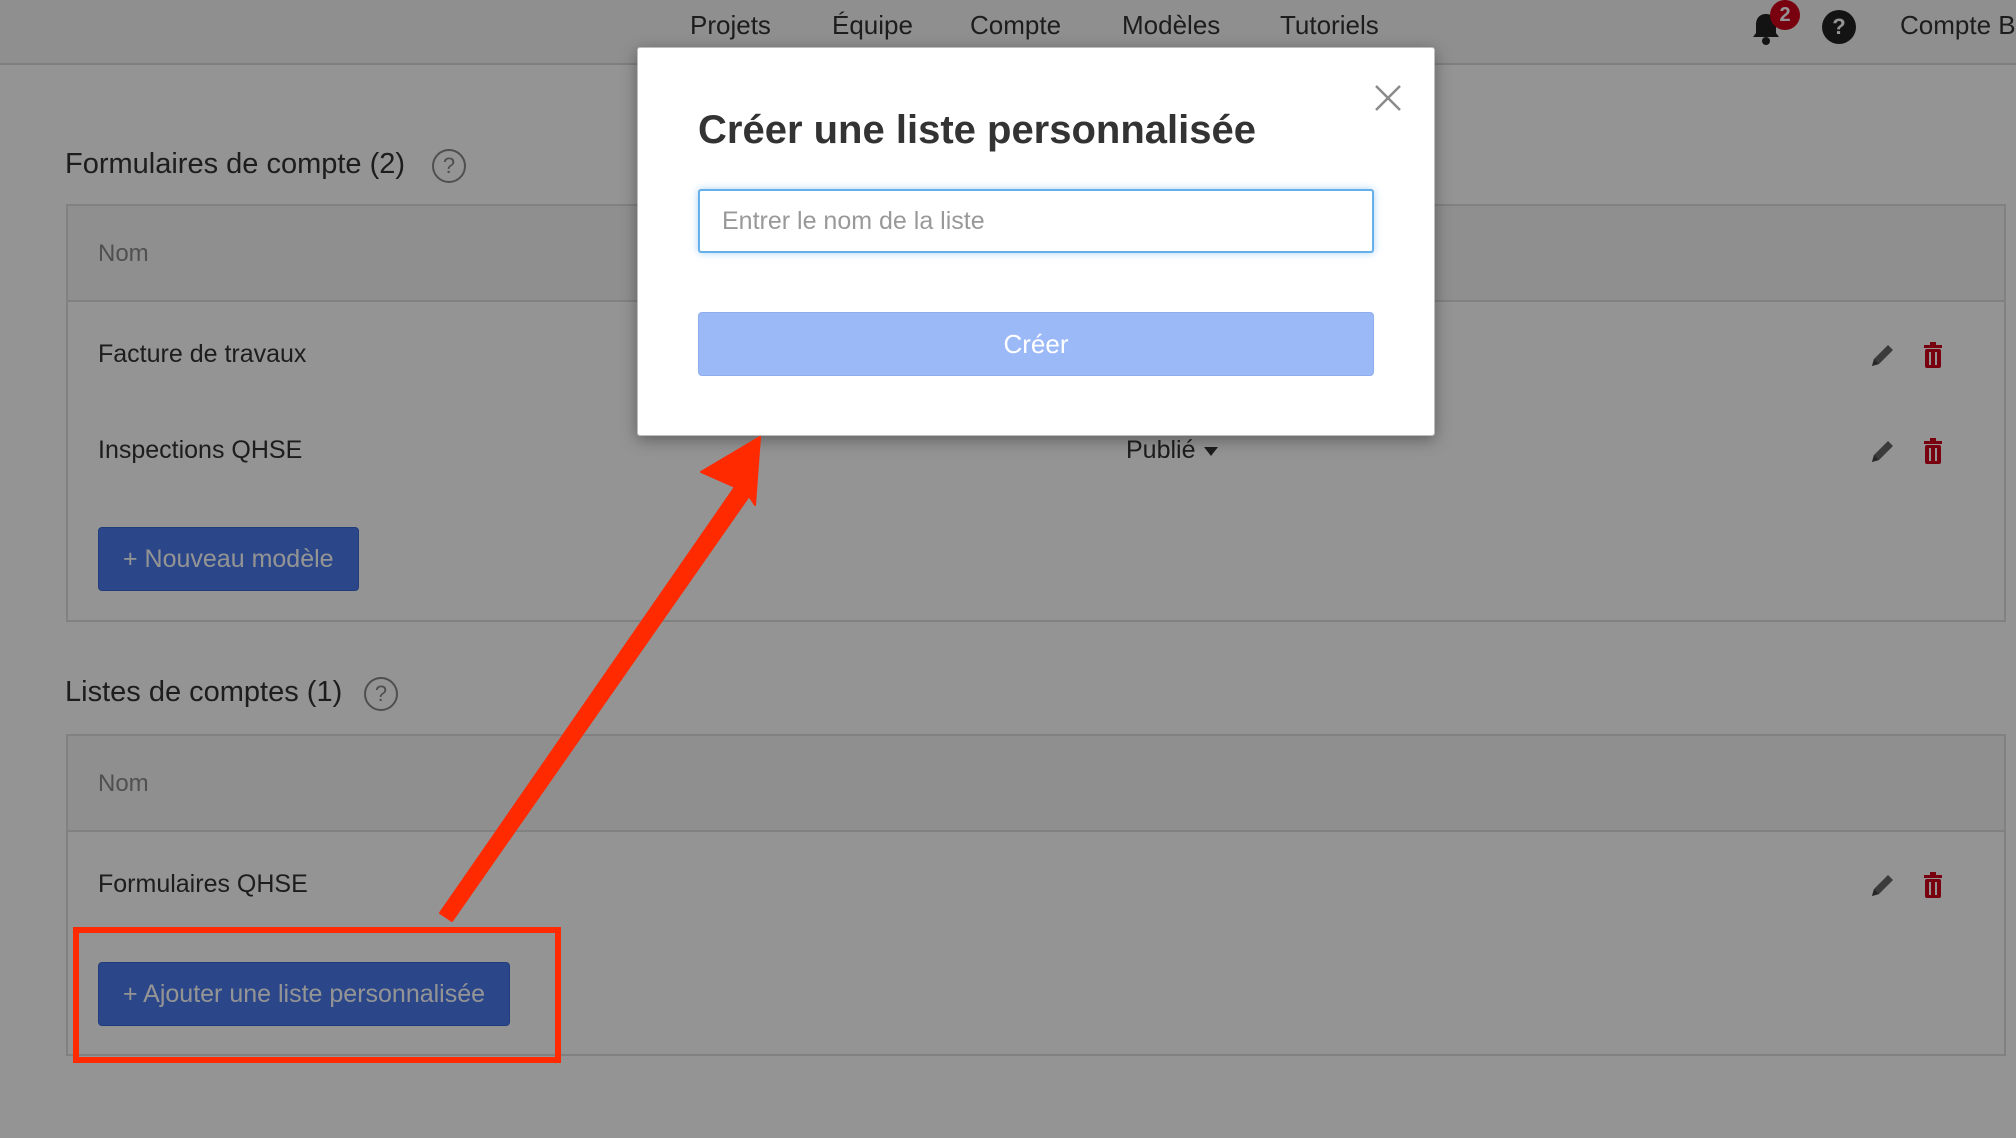 Image resolution: width=2016 pixels, height=1138 pixels. I want to click on annotation-arrow, so click(600, 679).